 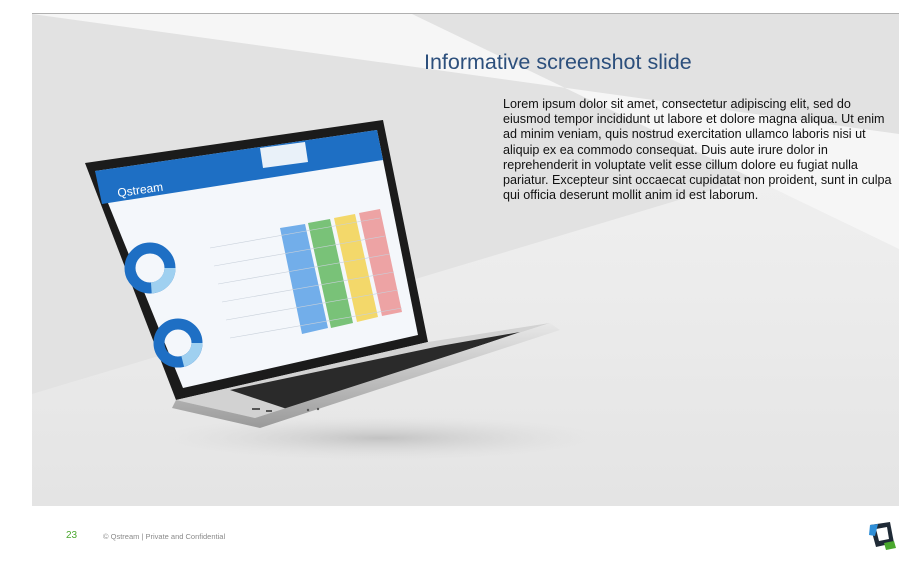 What do you see at coordinates (558, 62) in the screenshot?
I see `slide-title: Informative screenshot slide` at bounding box center [558, 62].